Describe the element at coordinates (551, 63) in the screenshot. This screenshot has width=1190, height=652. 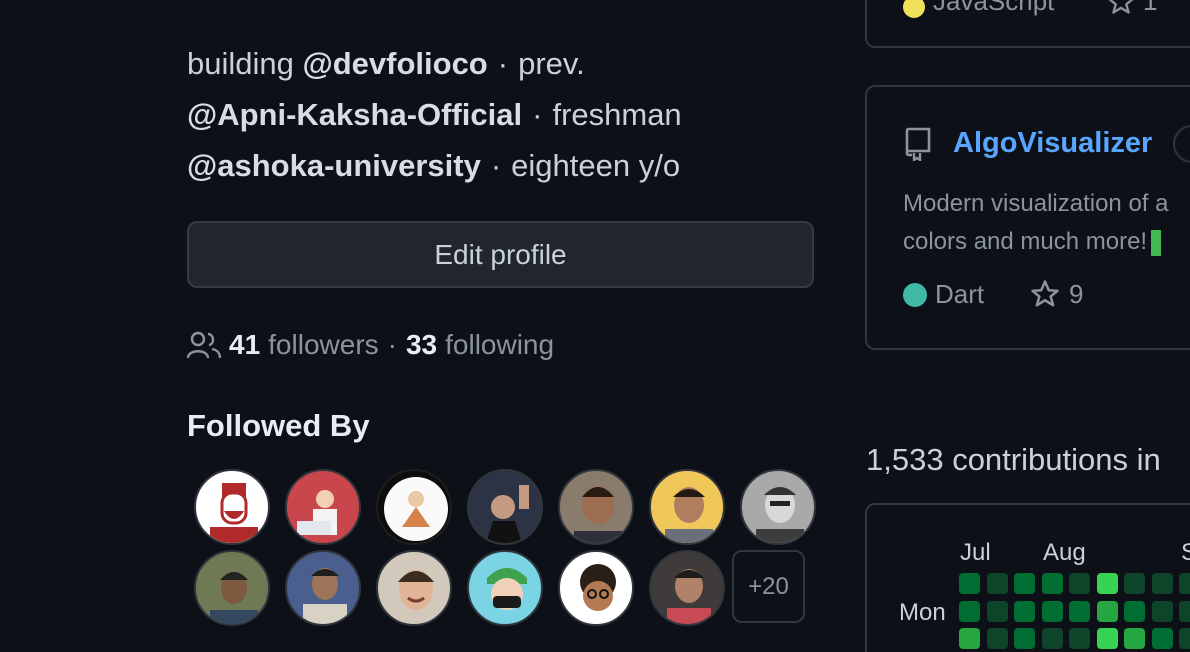
I see `bio-text: prev.` at that location.